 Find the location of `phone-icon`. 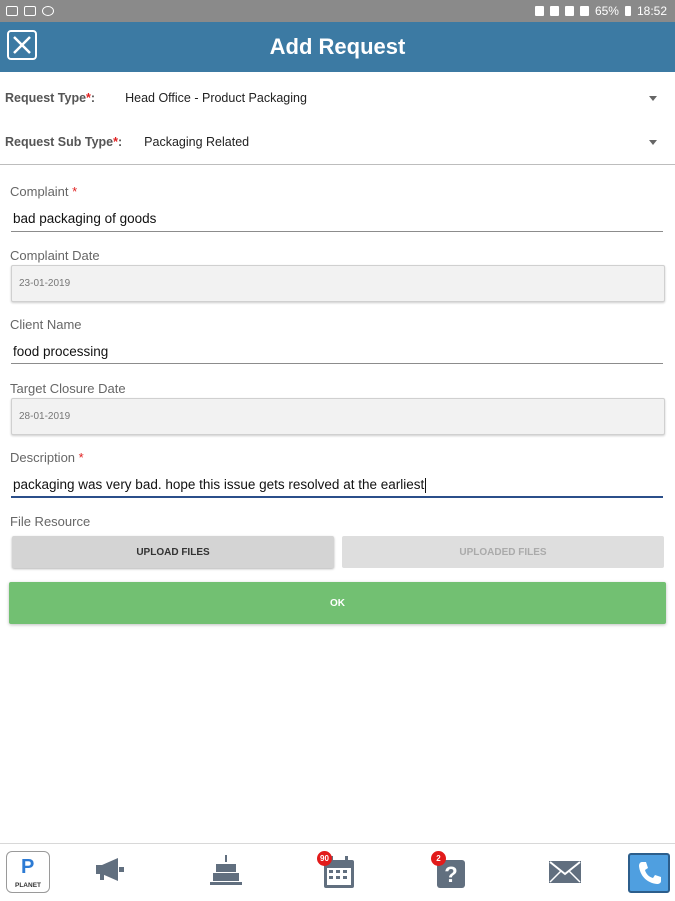

phone-icon is located at coordinates (650, 873).